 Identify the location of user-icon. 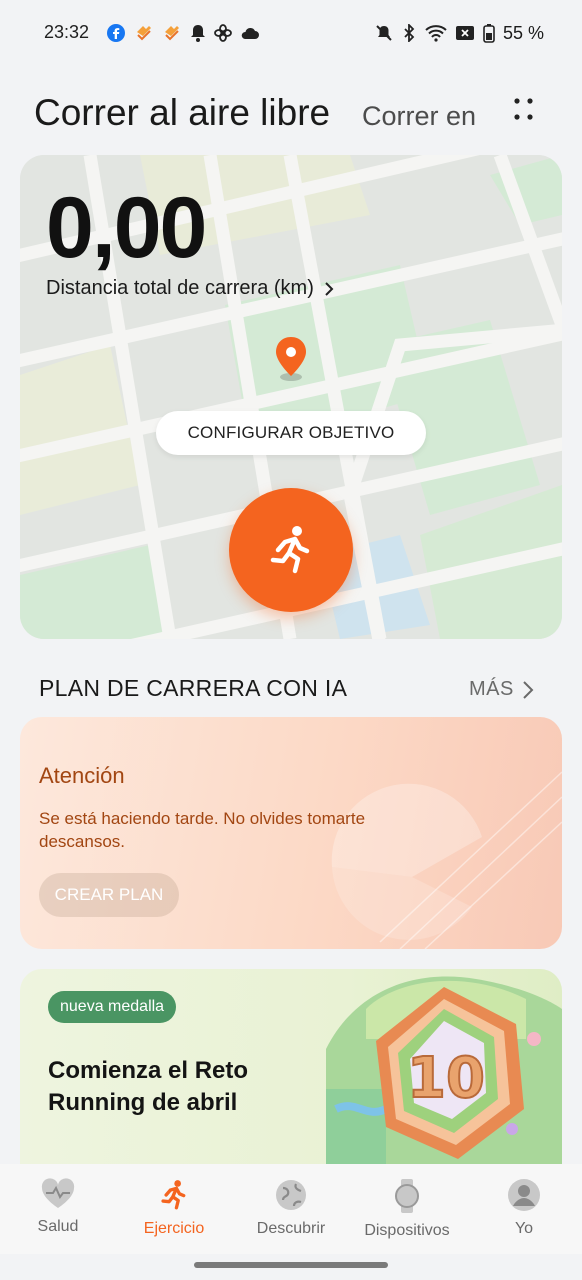
(524, 1195).